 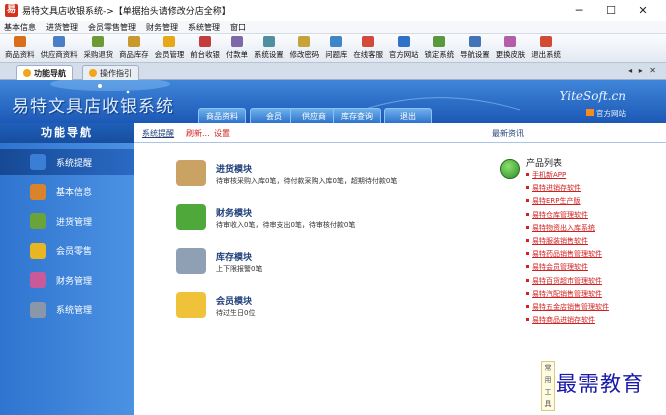 What do you see at coordinates (205, 48) in the screenshot?
I see `toolbar-button-5: 前台收银` at bounding box center [205, 48].